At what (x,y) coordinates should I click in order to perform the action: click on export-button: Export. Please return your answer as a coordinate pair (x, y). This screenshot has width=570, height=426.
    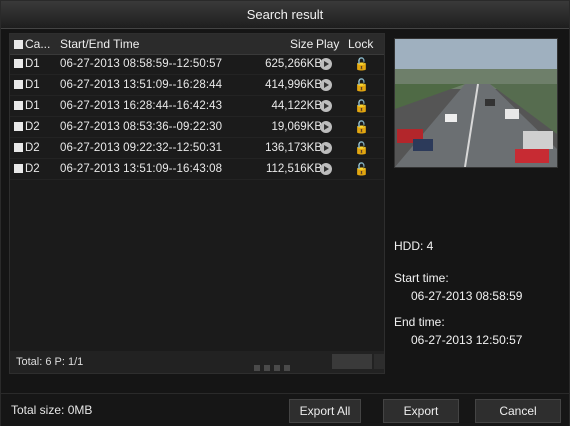
    Looking at the image, I should click on (421, 411).